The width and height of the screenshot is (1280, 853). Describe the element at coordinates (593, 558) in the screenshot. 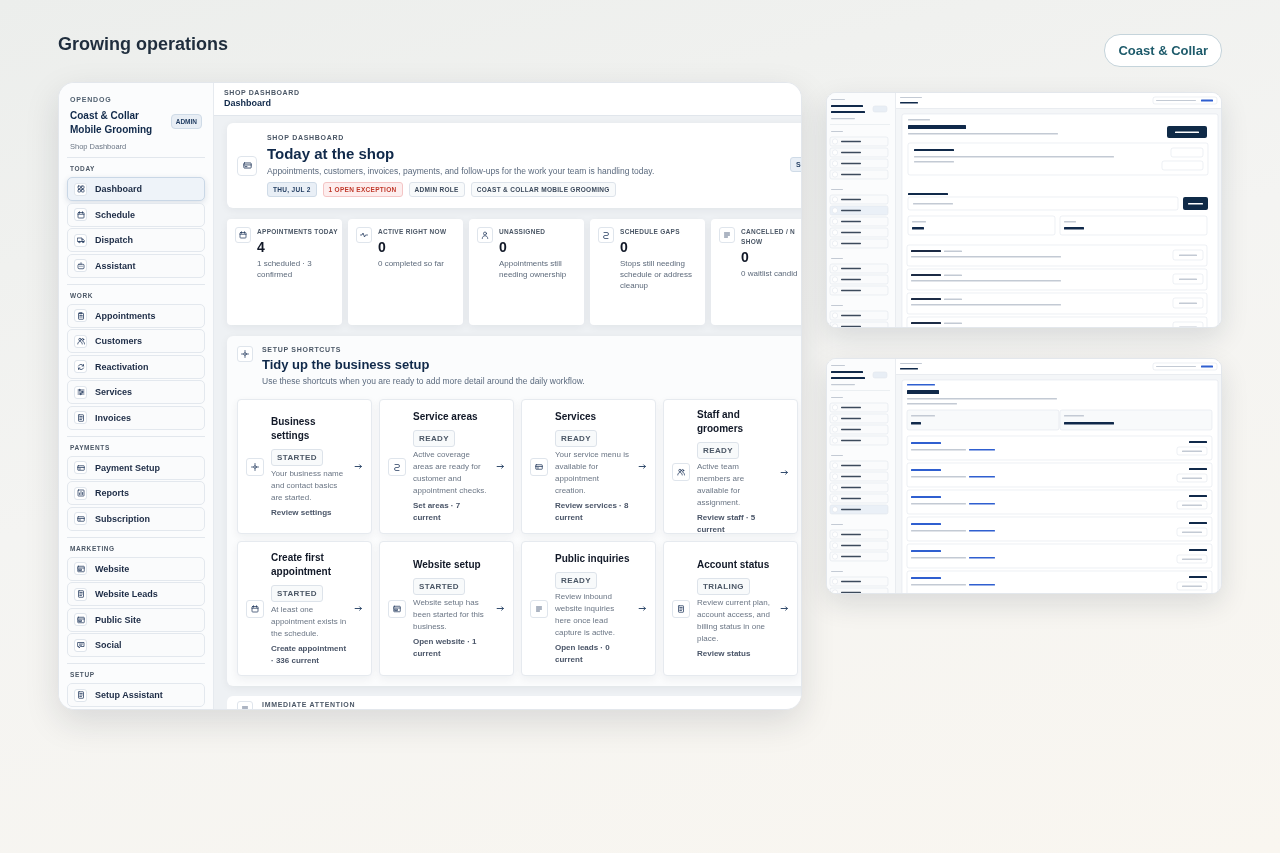

I see `card-title: Public inquiries` at that location.